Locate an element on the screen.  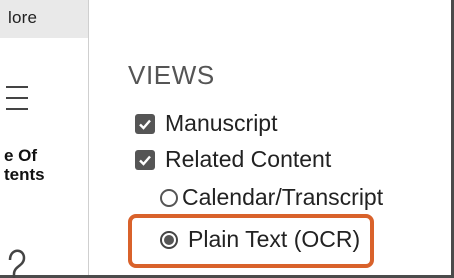
toc-label-line2: tents is located at coordinates (24, 174).